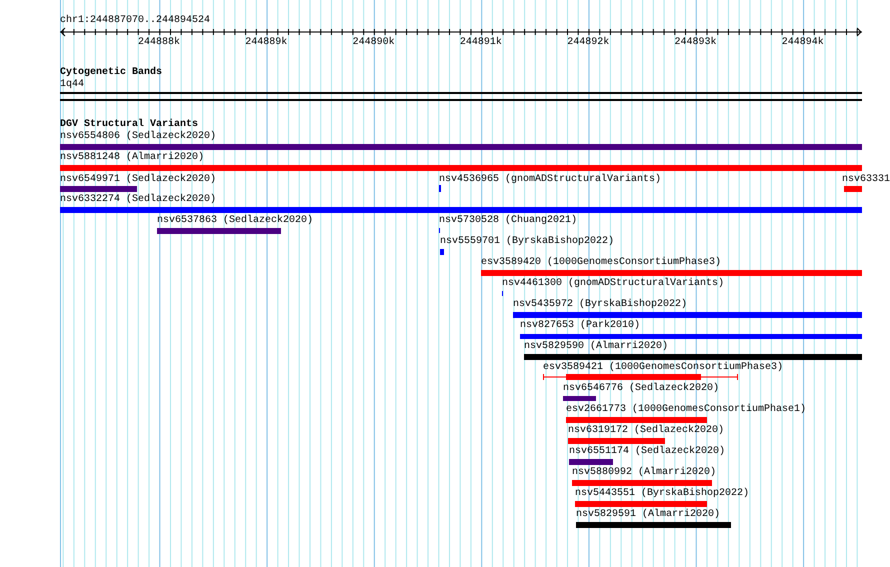  Describe the element at coordinates (662, 494) in the screenshot. I see `feature-label: nsv5443551 (ByrskaBishop2022)` at that location.